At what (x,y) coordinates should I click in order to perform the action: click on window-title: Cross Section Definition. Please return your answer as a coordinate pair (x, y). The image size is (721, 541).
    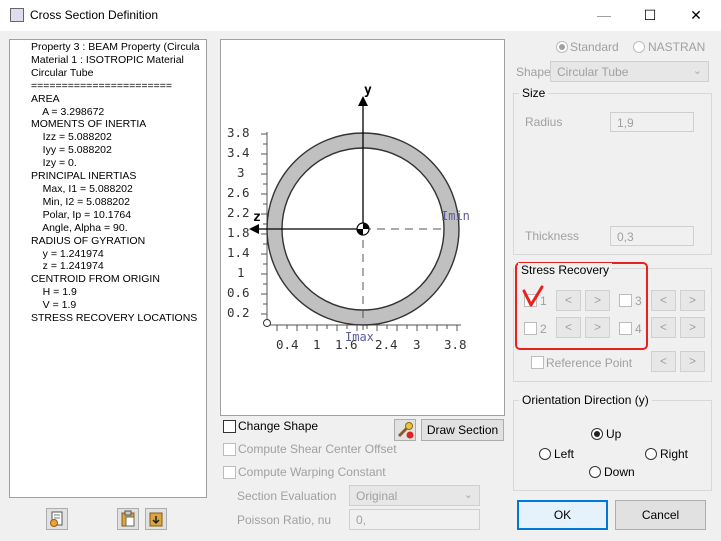
    Looking at the image, I should click on (94, 15).